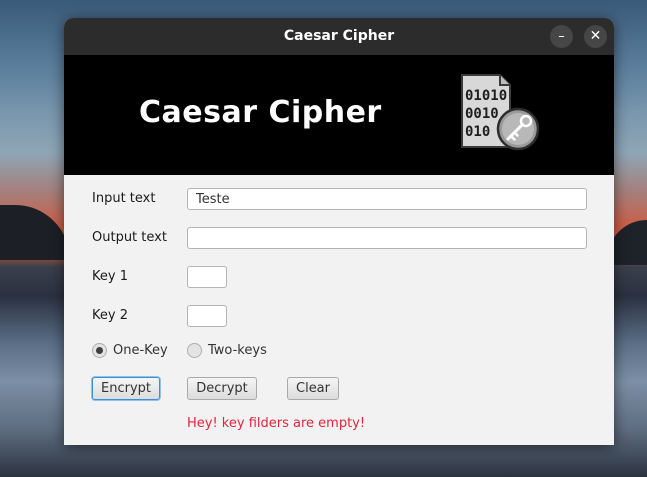 This screenshot has width=647, height=477. I want to click on clear-button: Clear, so click(313, 388).